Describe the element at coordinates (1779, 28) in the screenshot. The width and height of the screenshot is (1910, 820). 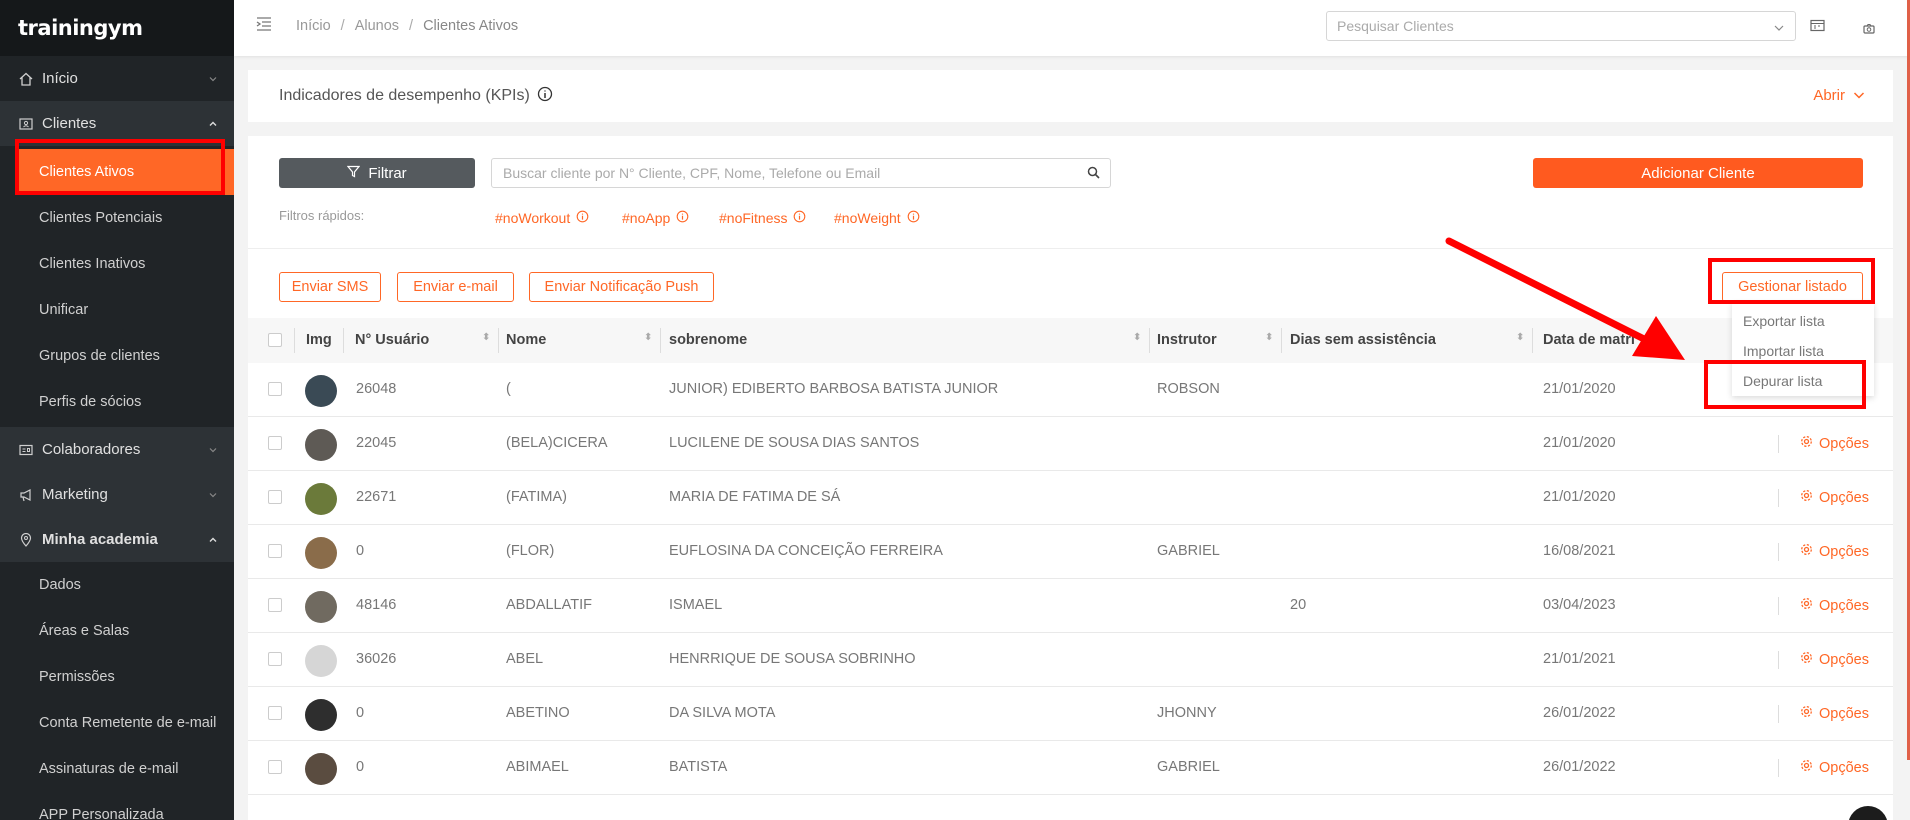
I see `chevron-down-icon` at that location.